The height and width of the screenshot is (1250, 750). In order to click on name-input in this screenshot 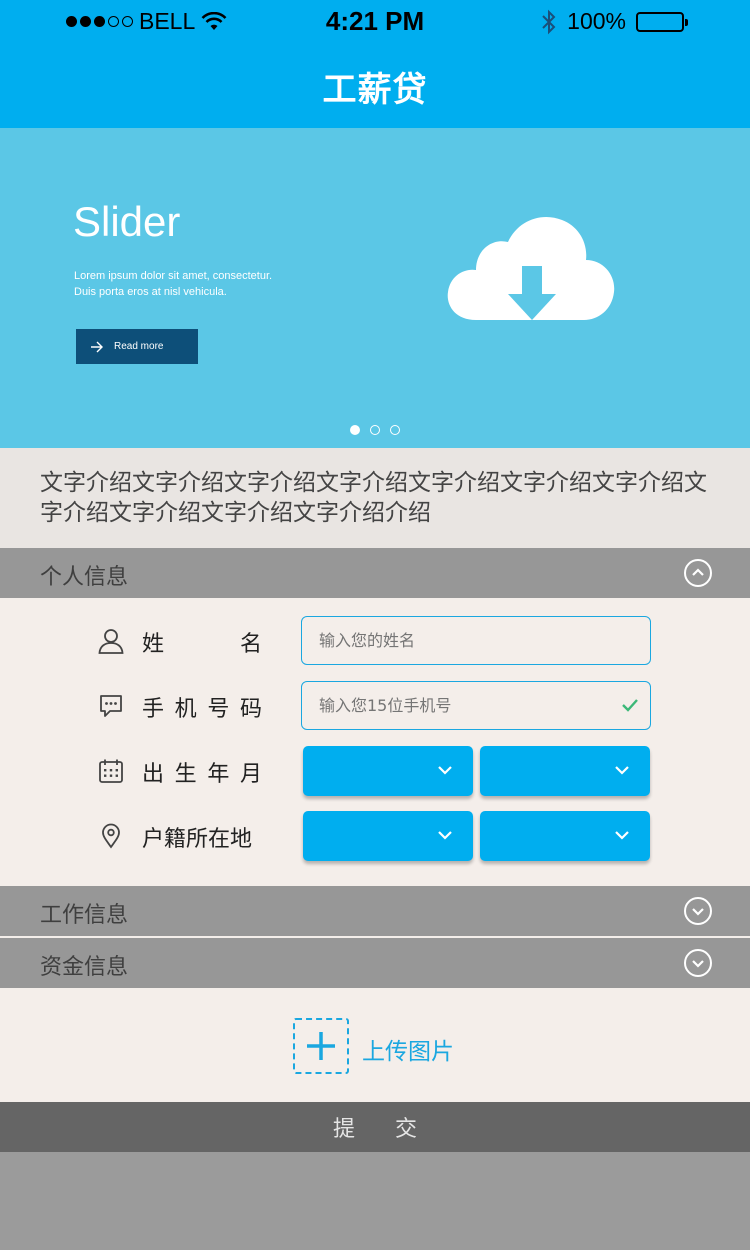, I will do `click(476, 640)`.